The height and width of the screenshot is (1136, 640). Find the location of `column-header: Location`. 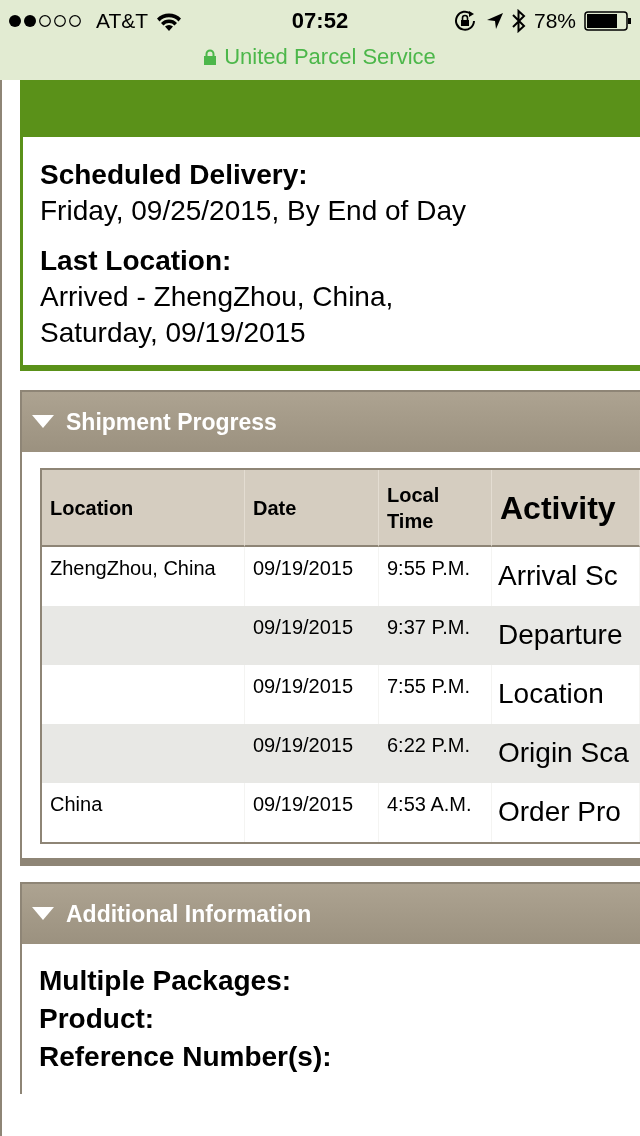

column-header: Location is located at coordinates (143, 508).